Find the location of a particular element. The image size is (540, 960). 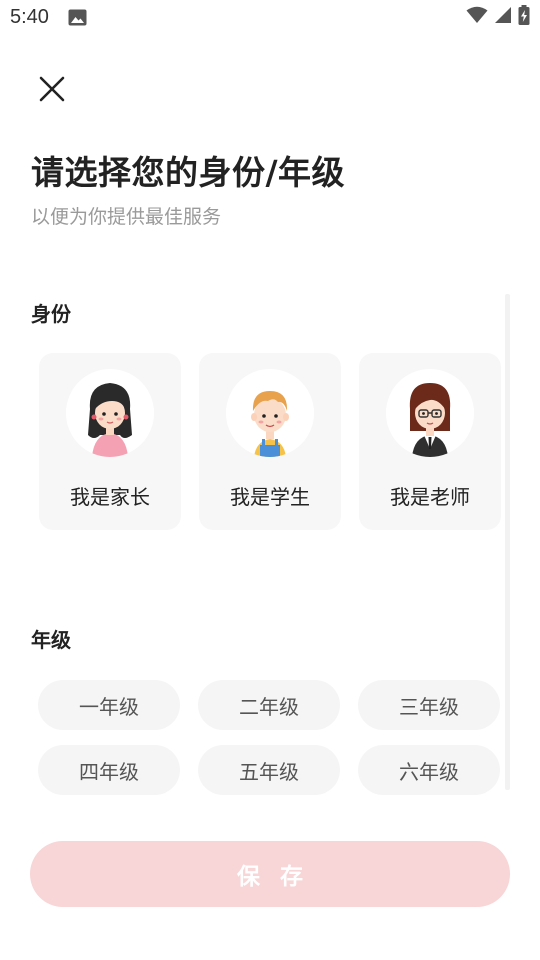

page-title: 请选择您的身份/年级 is located at coordinates (188, 172).